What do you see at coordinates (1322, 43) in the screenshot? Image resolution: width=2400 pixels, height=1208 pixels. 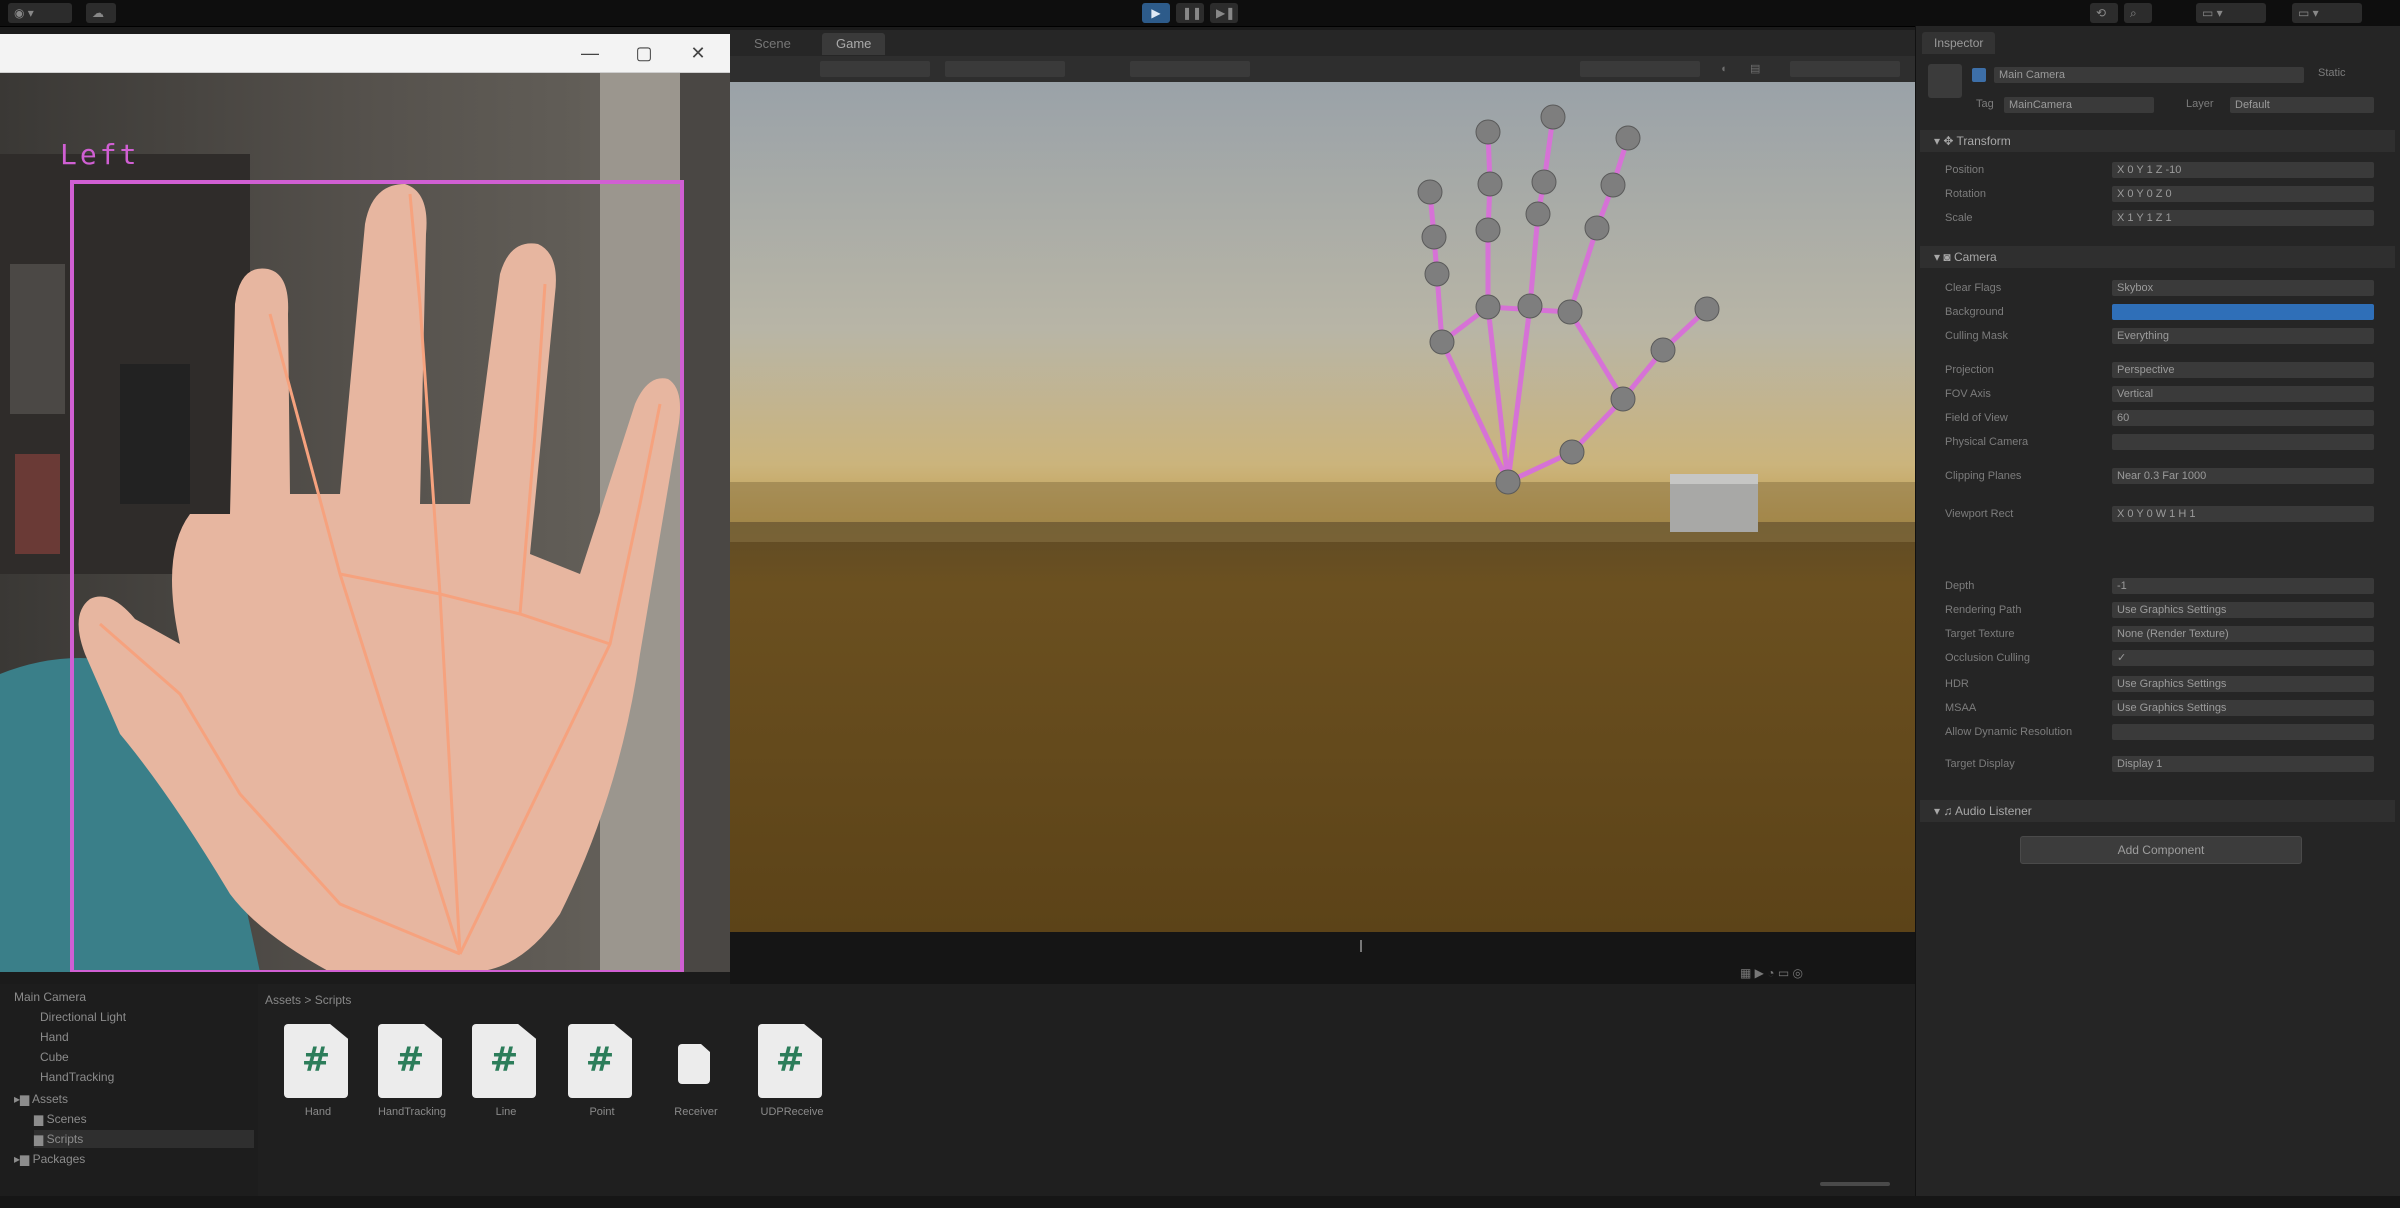 I see `scene-tabs: Scene Game` at bounding box center [1322, 43].